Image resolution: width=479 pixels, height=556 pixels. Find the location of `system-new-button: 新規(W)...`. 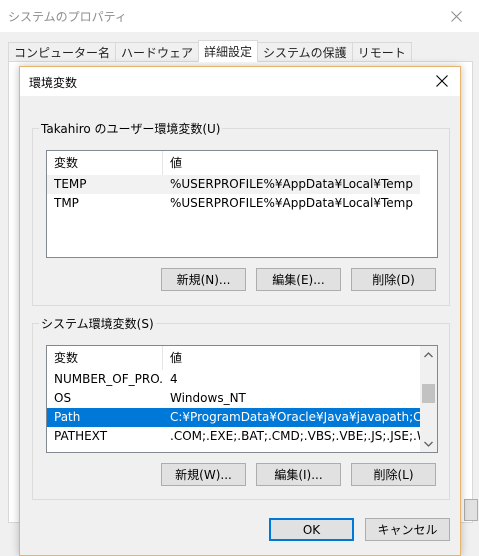

system-new-button: 新規(W)... is located at coordinates (203, 474).